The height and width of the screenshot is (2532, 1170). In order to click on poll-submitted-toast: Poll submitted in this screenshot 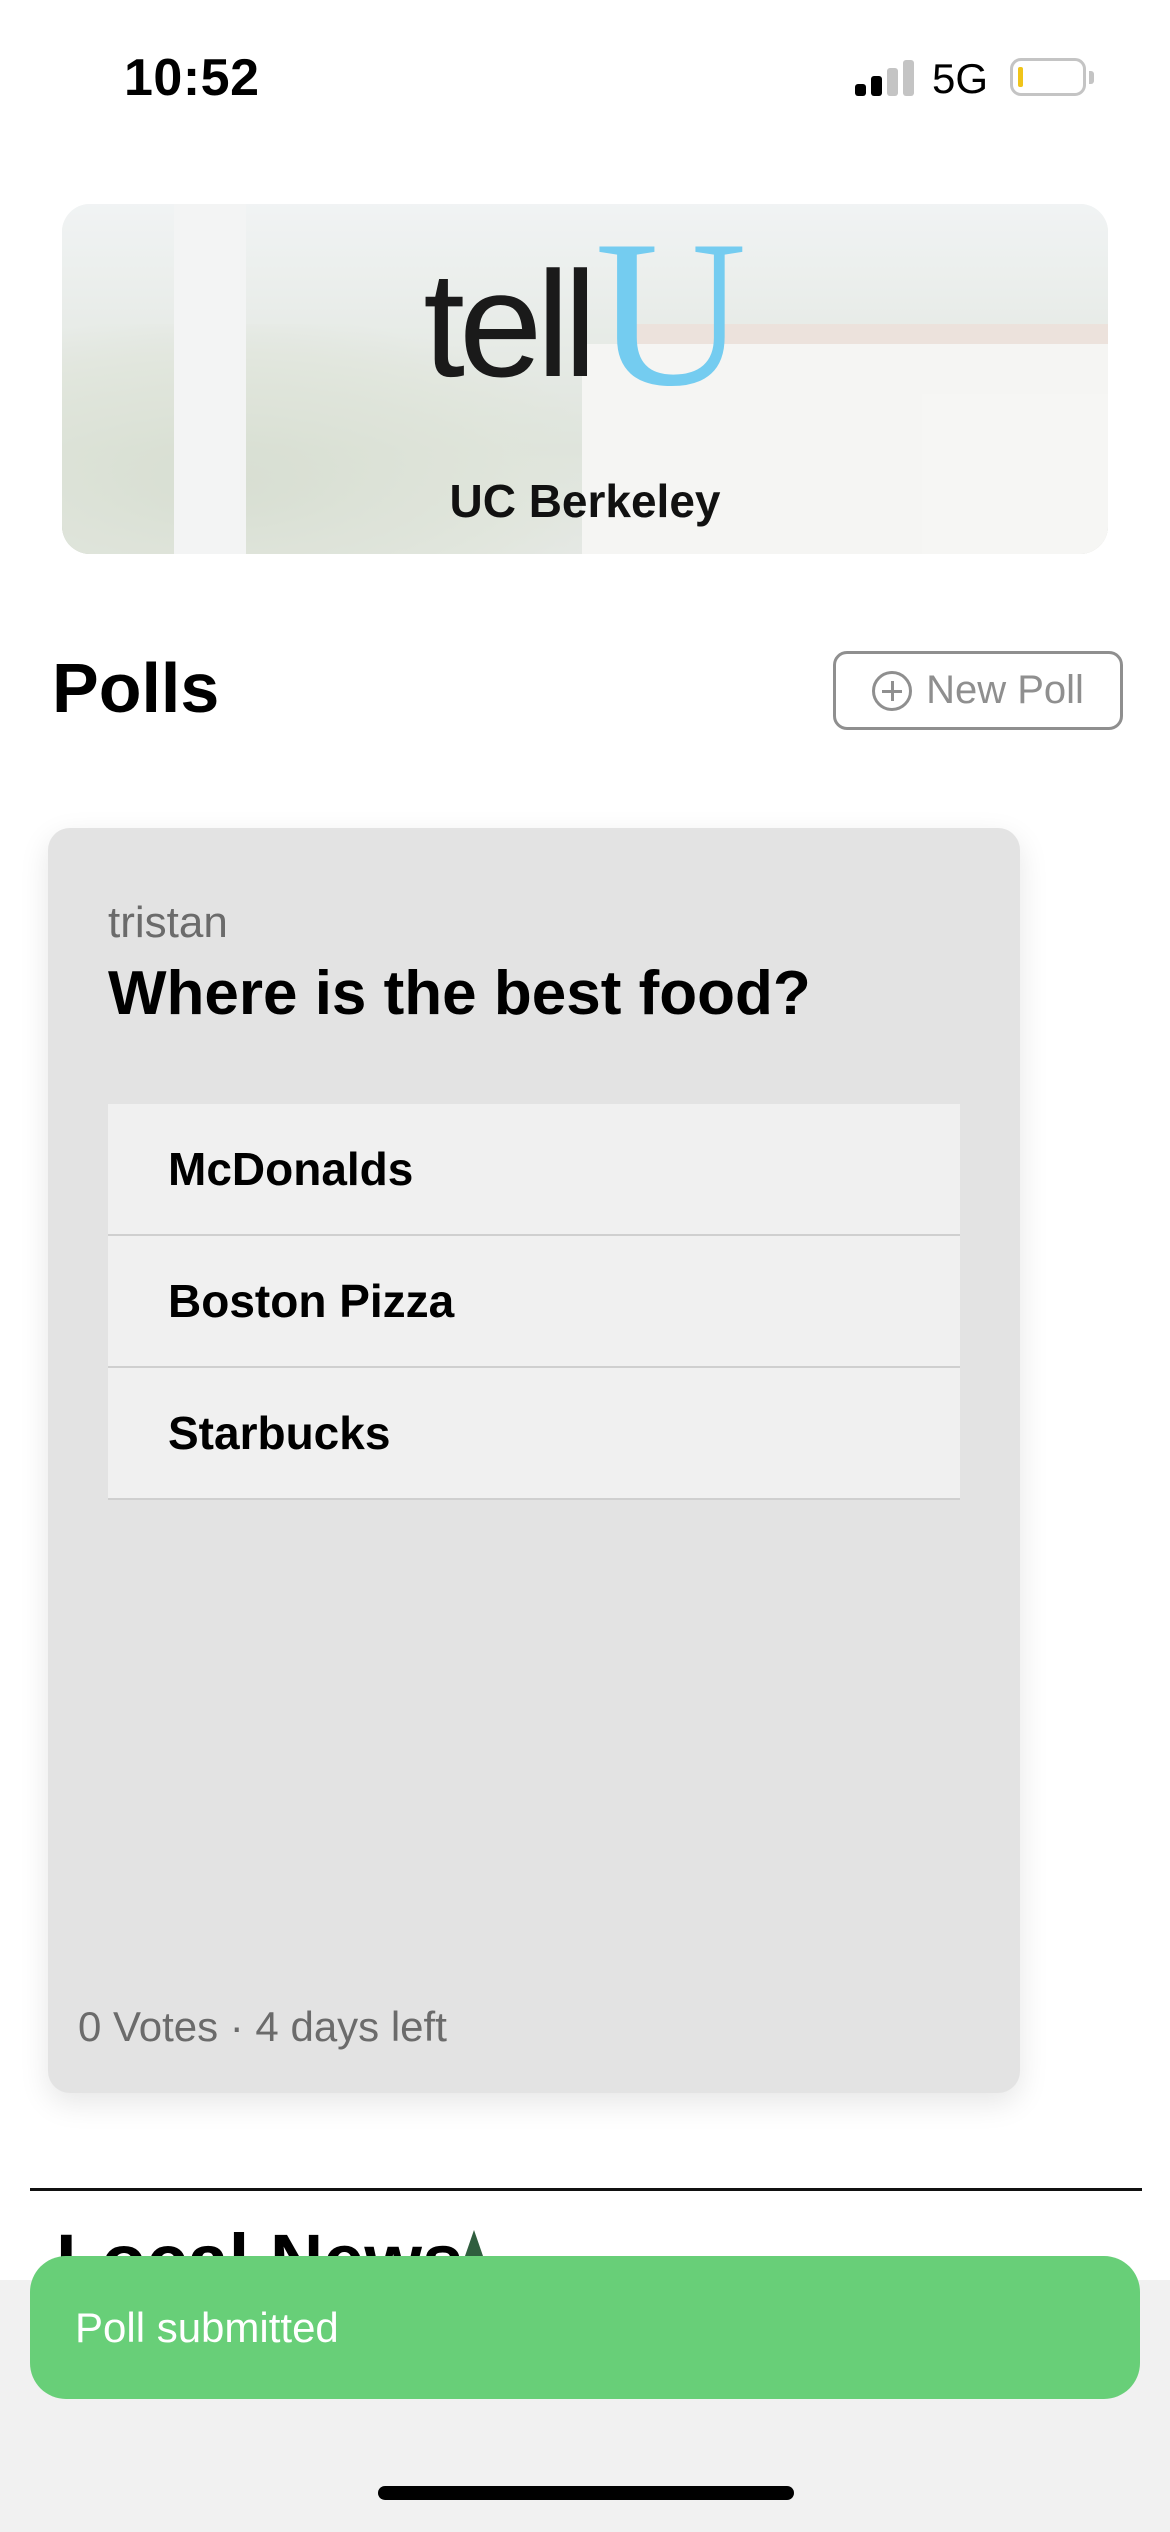, I will do `click(585, 2327)`.